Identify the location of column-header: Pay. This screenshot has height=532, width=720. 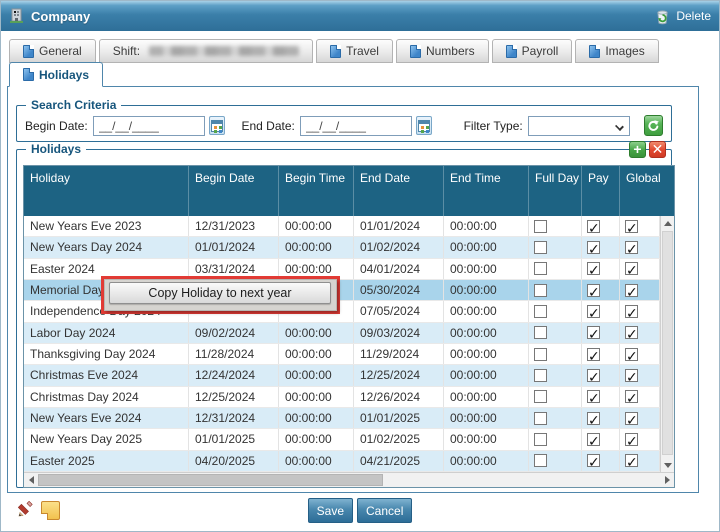
(601, 191).